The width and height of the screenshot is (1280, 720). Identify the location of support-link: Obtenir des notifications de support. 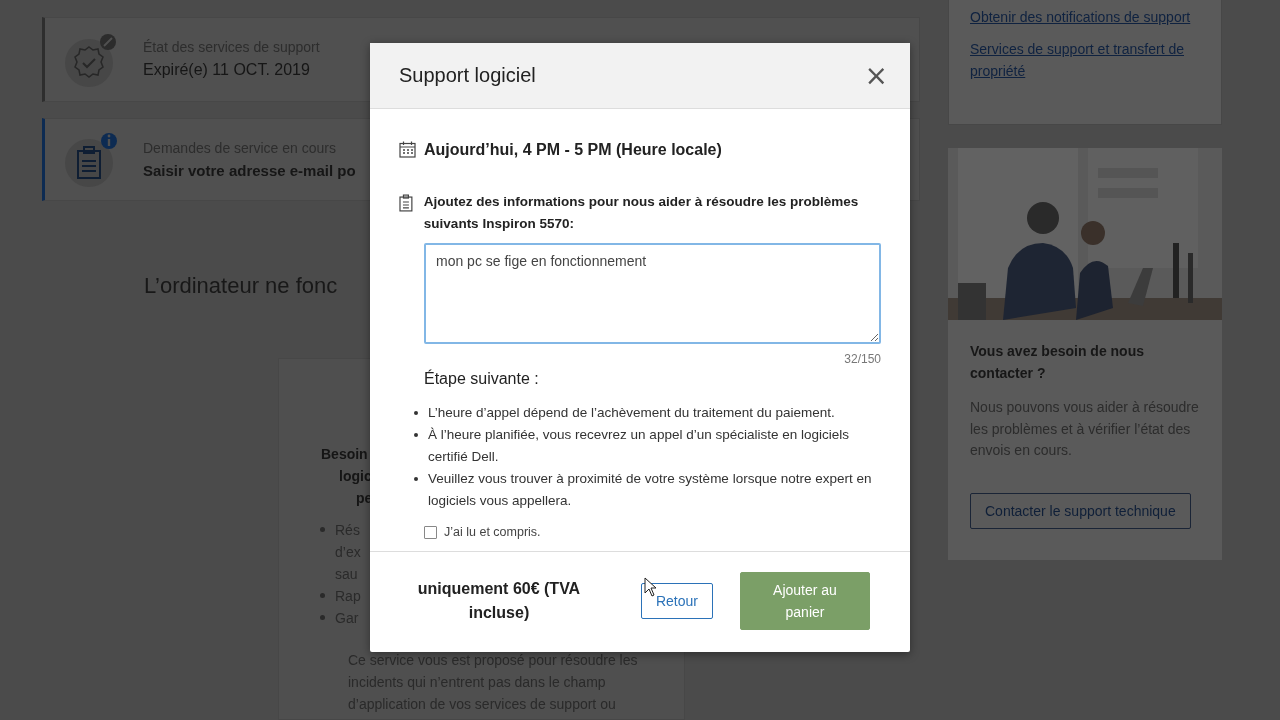
(1085, 17).